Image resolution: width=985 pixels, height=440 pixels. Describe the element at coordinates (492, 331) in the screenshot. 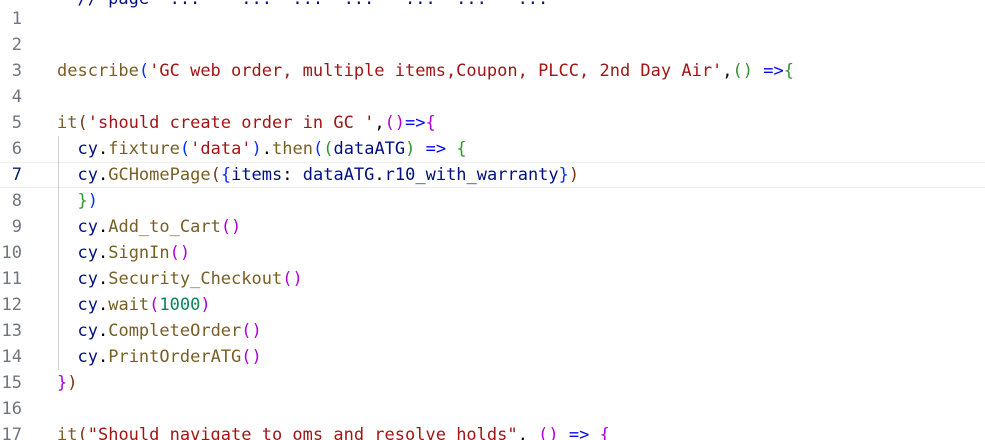

I see `code-line-13: 13 cy.CompleteOrder()` at that location.